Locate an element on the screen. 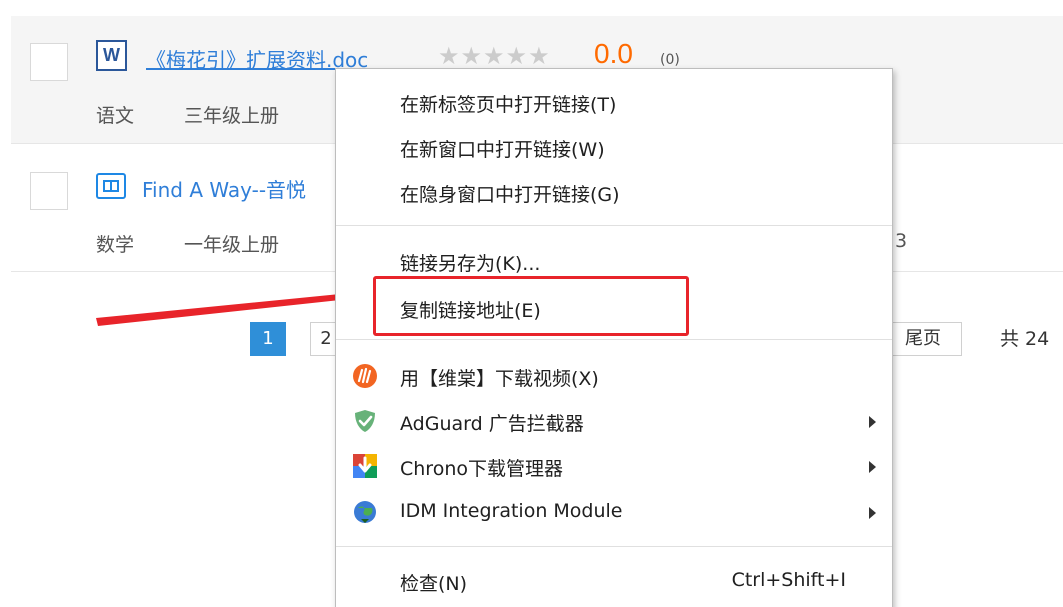 The height and width of the screenshot is (607, 1063). menu-item-label: 在新标签页中打开链接(T) is located at coordinates (508, 105).